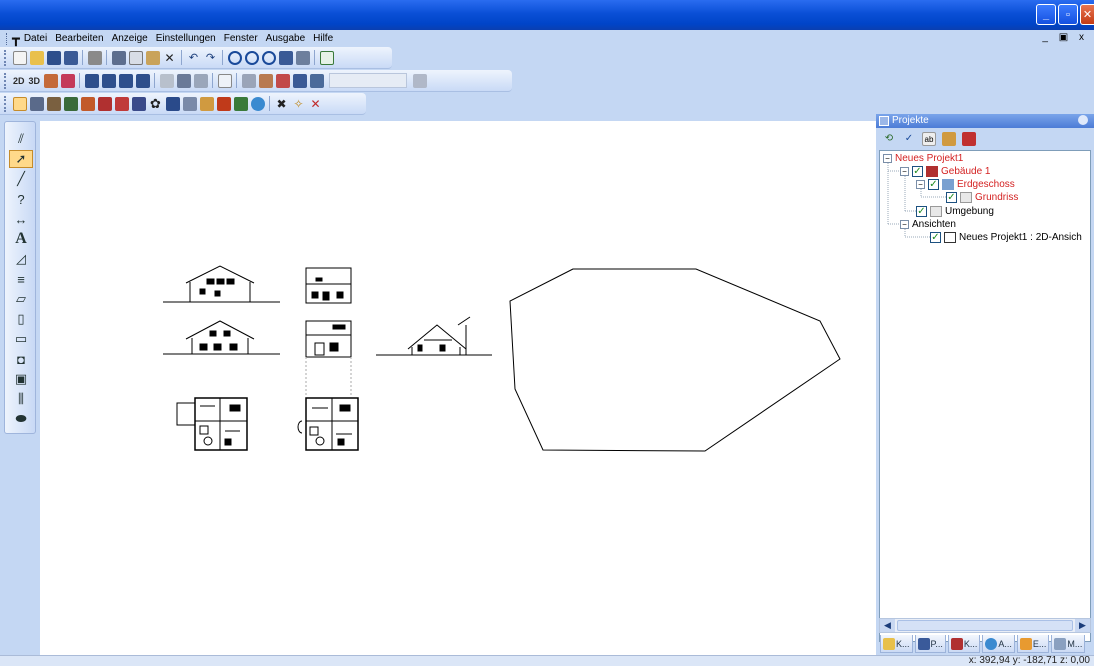 This screenshot has width=1094, height=666. Describe the element at coordinates (130, 38) in the screenshot. I see `menu-anzeige: Anzeige` at that location.